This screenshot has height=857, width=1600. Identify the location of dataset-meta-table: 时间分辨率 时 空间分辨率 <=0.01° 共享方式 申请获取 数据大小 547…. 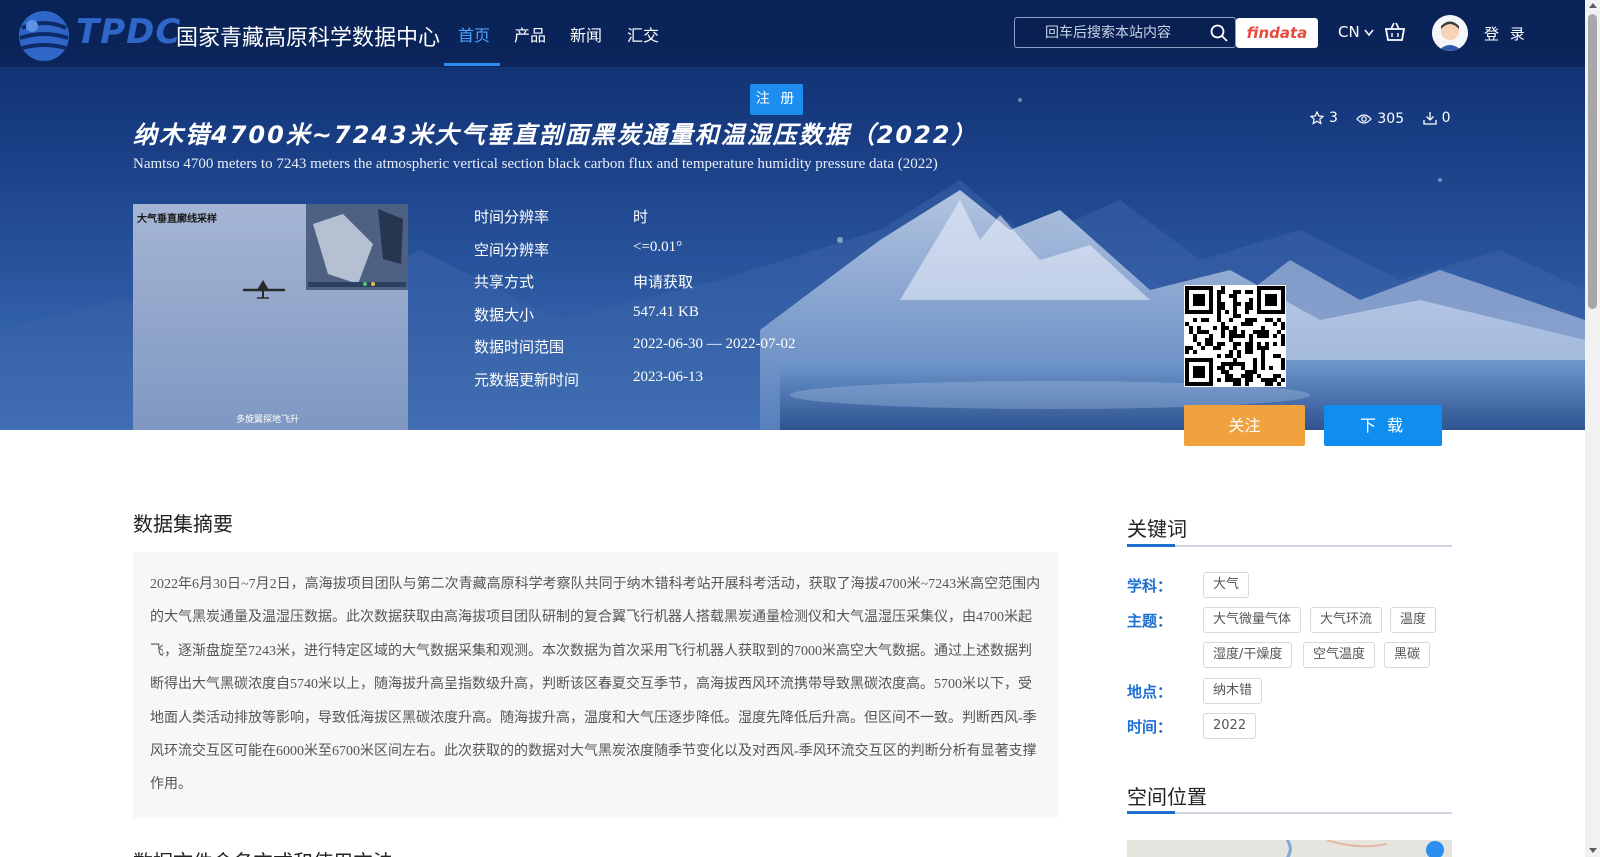
(634, 303).